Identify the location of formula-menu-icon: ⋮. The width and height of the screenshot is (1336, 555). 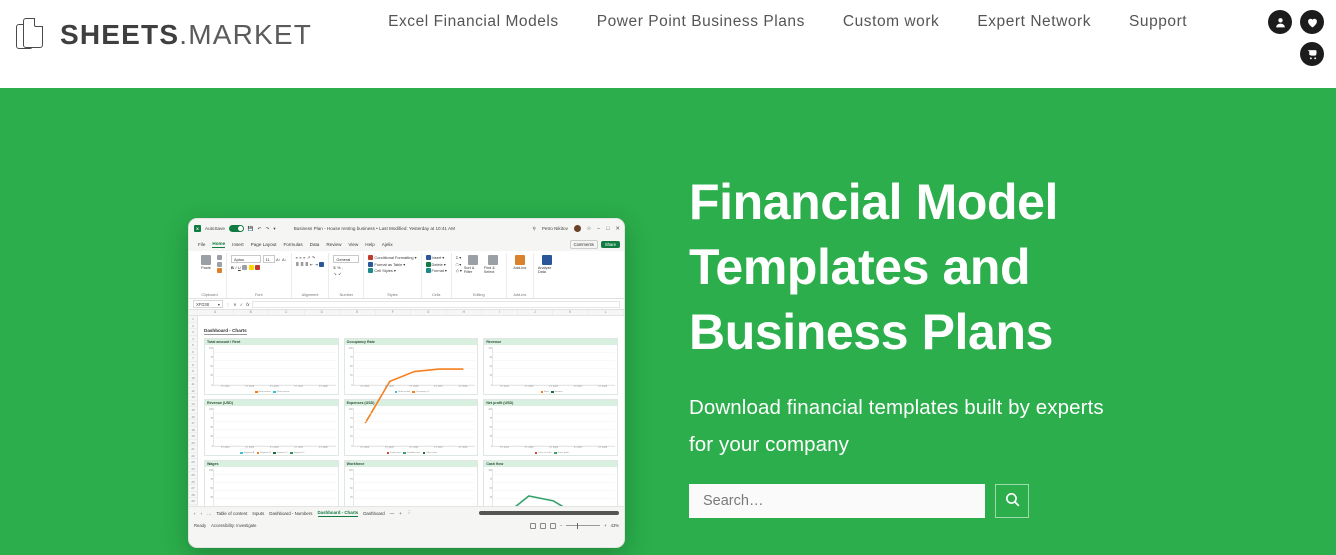
(228, 304).